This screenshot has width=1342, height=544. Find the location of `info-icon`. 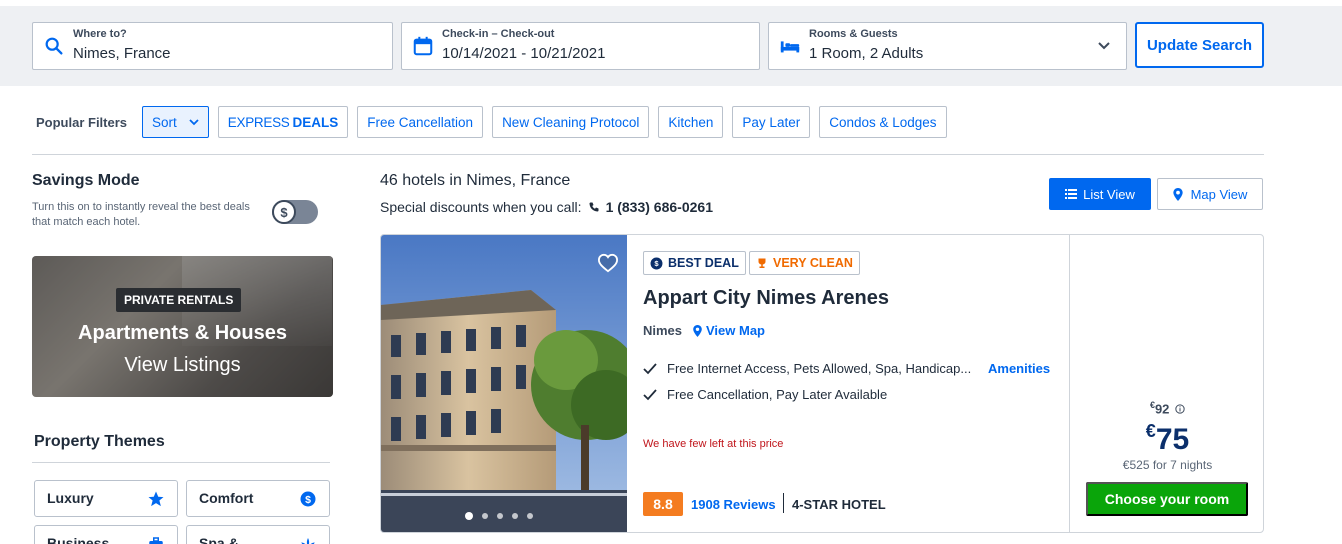

info-icon is located at coordinates (1180, 409).